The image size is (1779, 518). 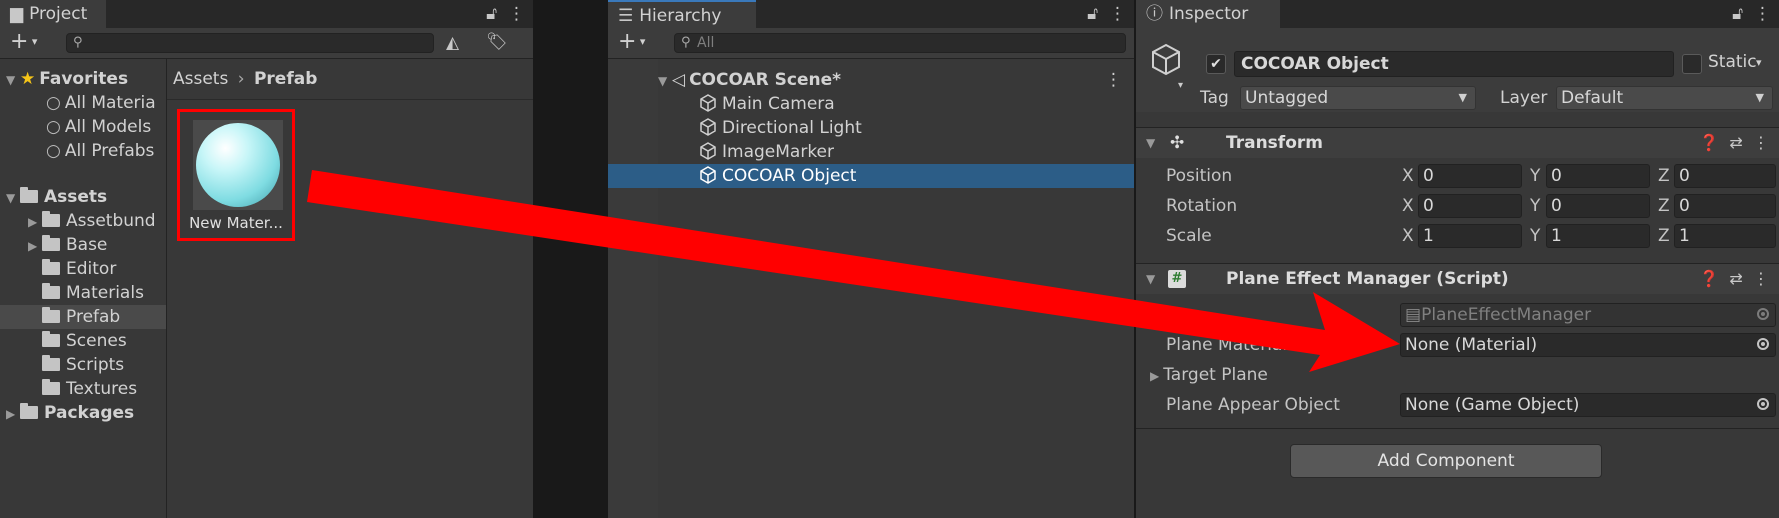 What do you see at coordinates (56, 197) in the screenshot?
I see `assets-folder: ▼ Assets` at bounding box center [56, 197].